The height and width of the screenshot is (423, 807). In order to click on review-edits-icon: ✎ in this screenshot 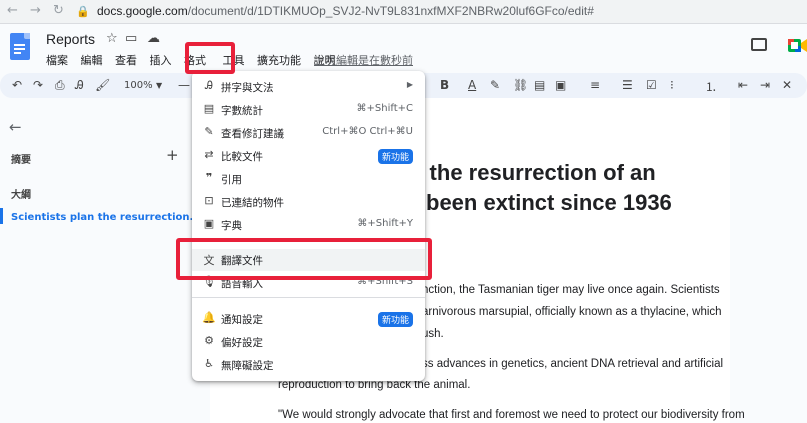, I will do `click(209, 131)`.